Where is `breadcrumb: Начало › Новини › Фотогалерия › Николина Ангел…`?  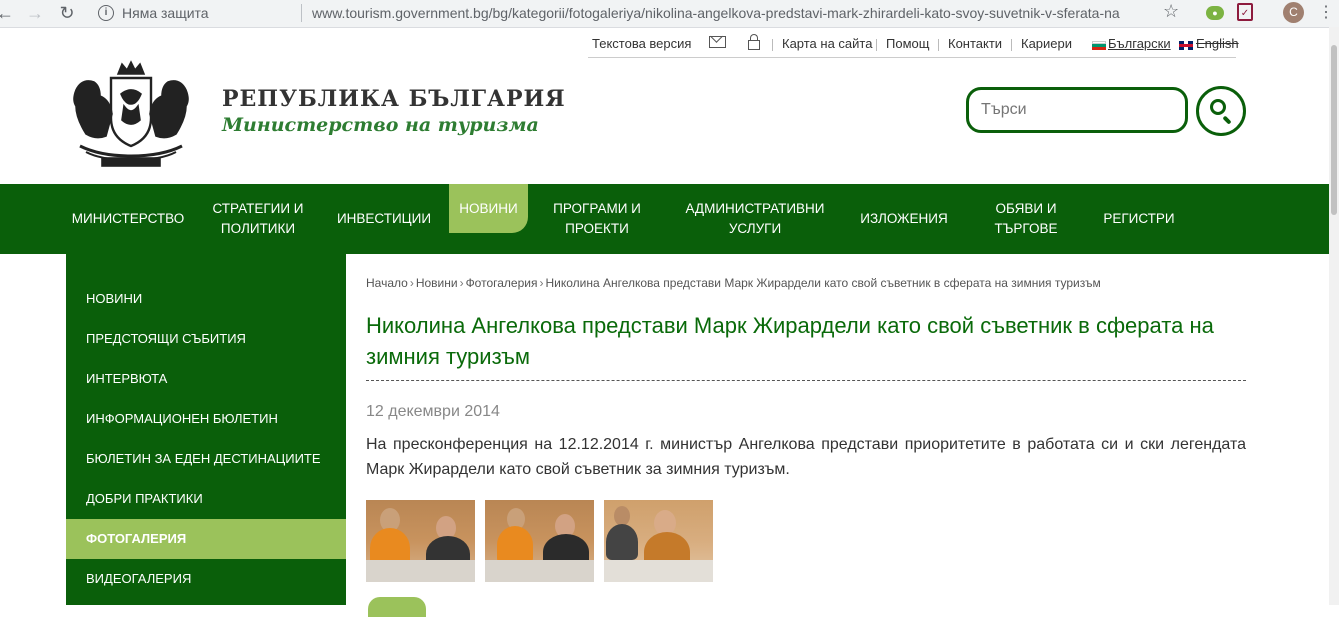
breadcrumb: Начало › Новини › Фотогалерия › Николина Ангел… is located at coordinates (733, 283).